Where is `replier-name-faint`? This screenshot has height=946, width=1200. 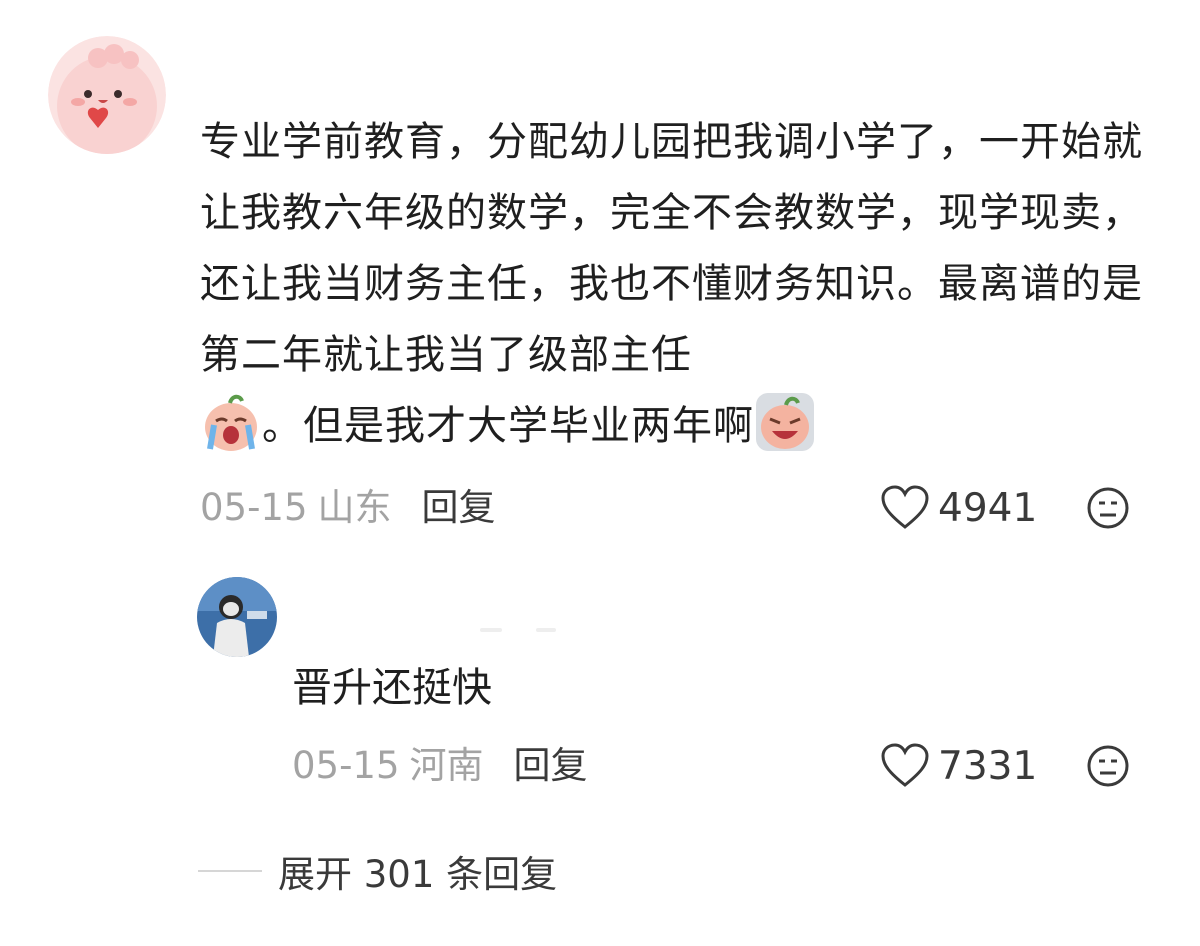
replier-name-faint is located at coordinates (520, 629).